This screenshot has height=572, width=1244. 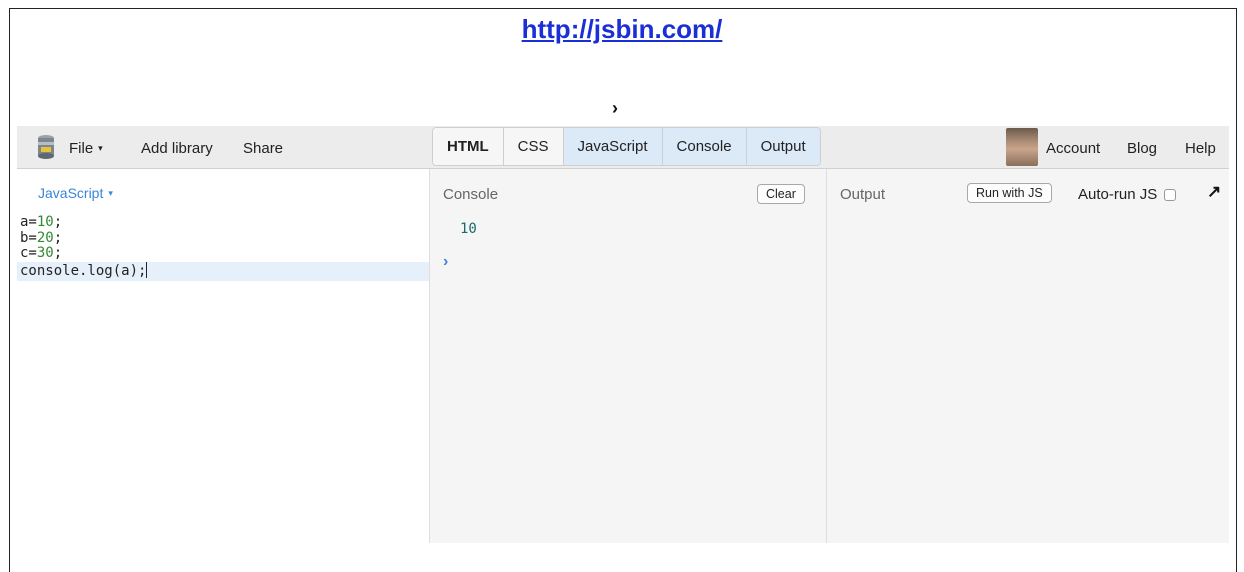 I want to click on account-link: Account, so click(x=1073, y=148).